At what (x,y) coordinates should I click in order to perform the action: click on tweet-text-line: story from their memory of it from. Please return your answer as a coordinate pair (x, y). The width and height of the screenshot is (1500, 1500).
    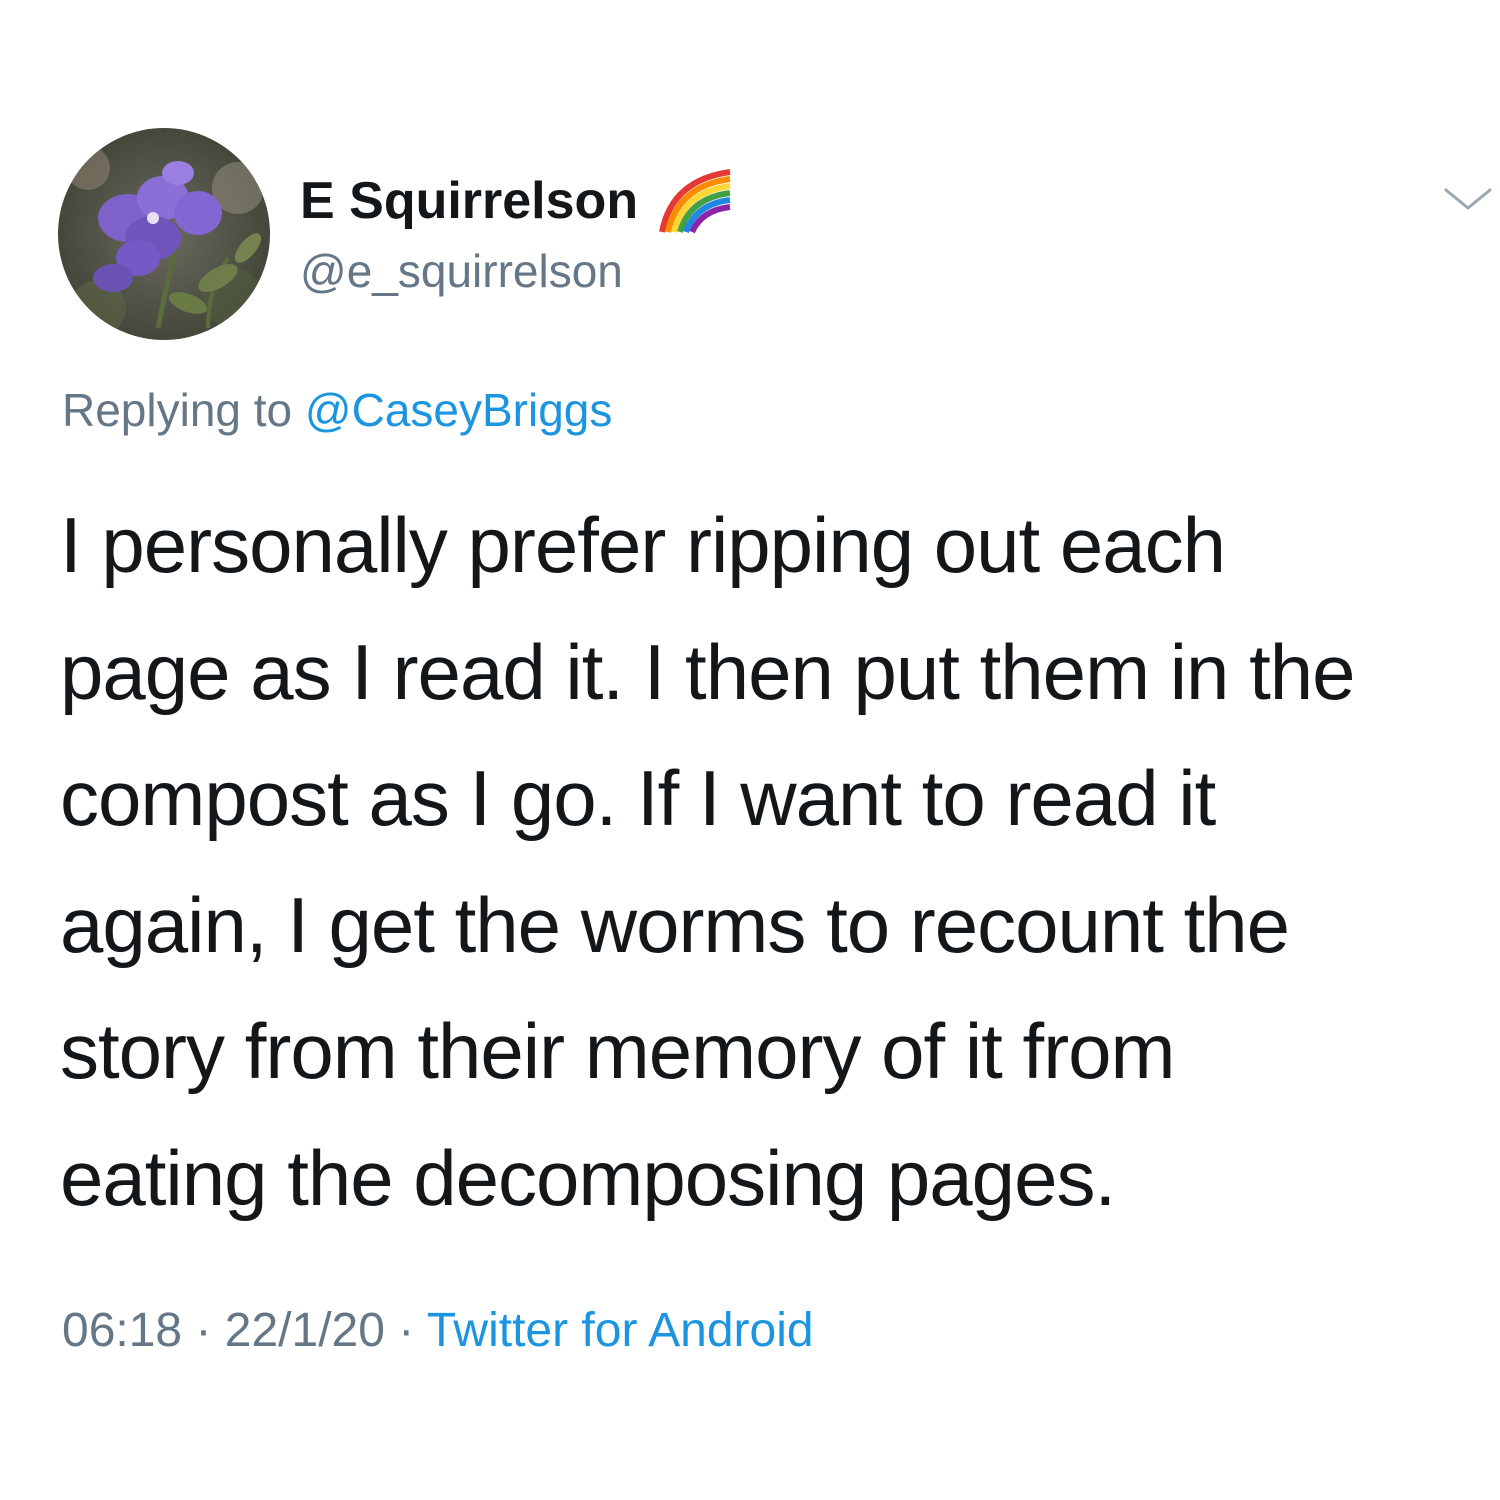
    Looking at the image, I should click on (618, 1051).